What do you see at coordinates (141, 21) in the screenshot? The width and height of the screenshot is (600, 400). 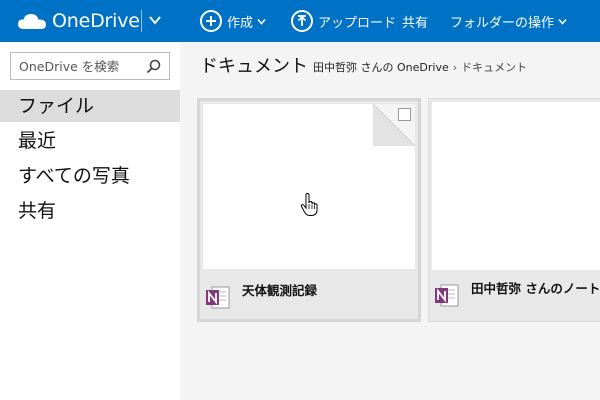 I see `brand-divider` at bounding box center [141, 21].